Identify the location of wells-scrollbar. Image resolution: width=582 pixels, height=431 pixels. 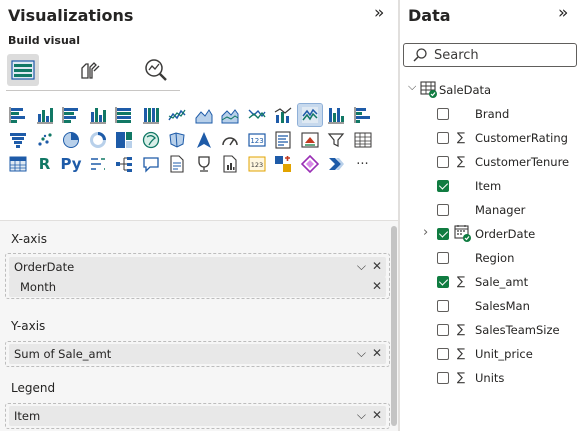
(394, 326).